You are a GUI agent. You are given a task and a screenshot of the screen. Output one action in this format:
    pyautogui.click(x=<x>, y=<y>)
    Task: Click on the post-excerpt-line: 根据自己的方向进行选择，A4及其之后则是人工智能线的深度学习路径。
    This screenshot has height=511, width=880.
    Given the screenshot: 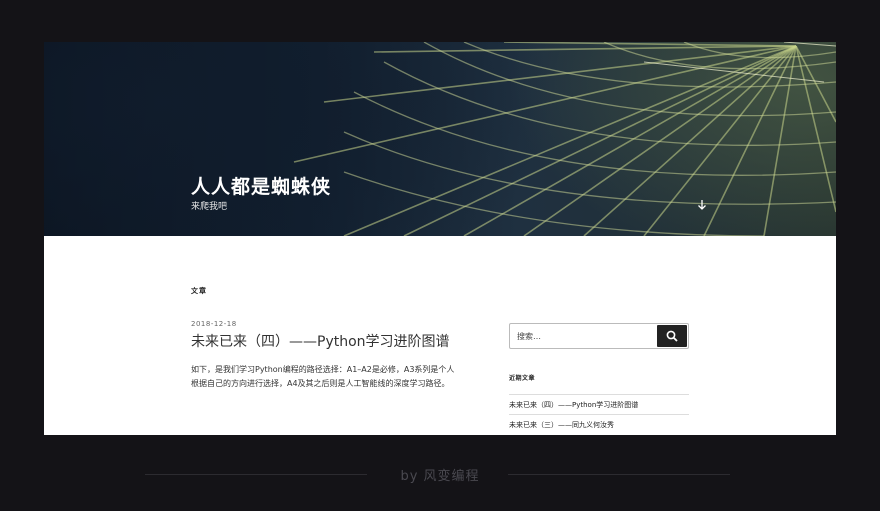 What is the action you would take?
    pyautogui.click(x=320, y=383)
    